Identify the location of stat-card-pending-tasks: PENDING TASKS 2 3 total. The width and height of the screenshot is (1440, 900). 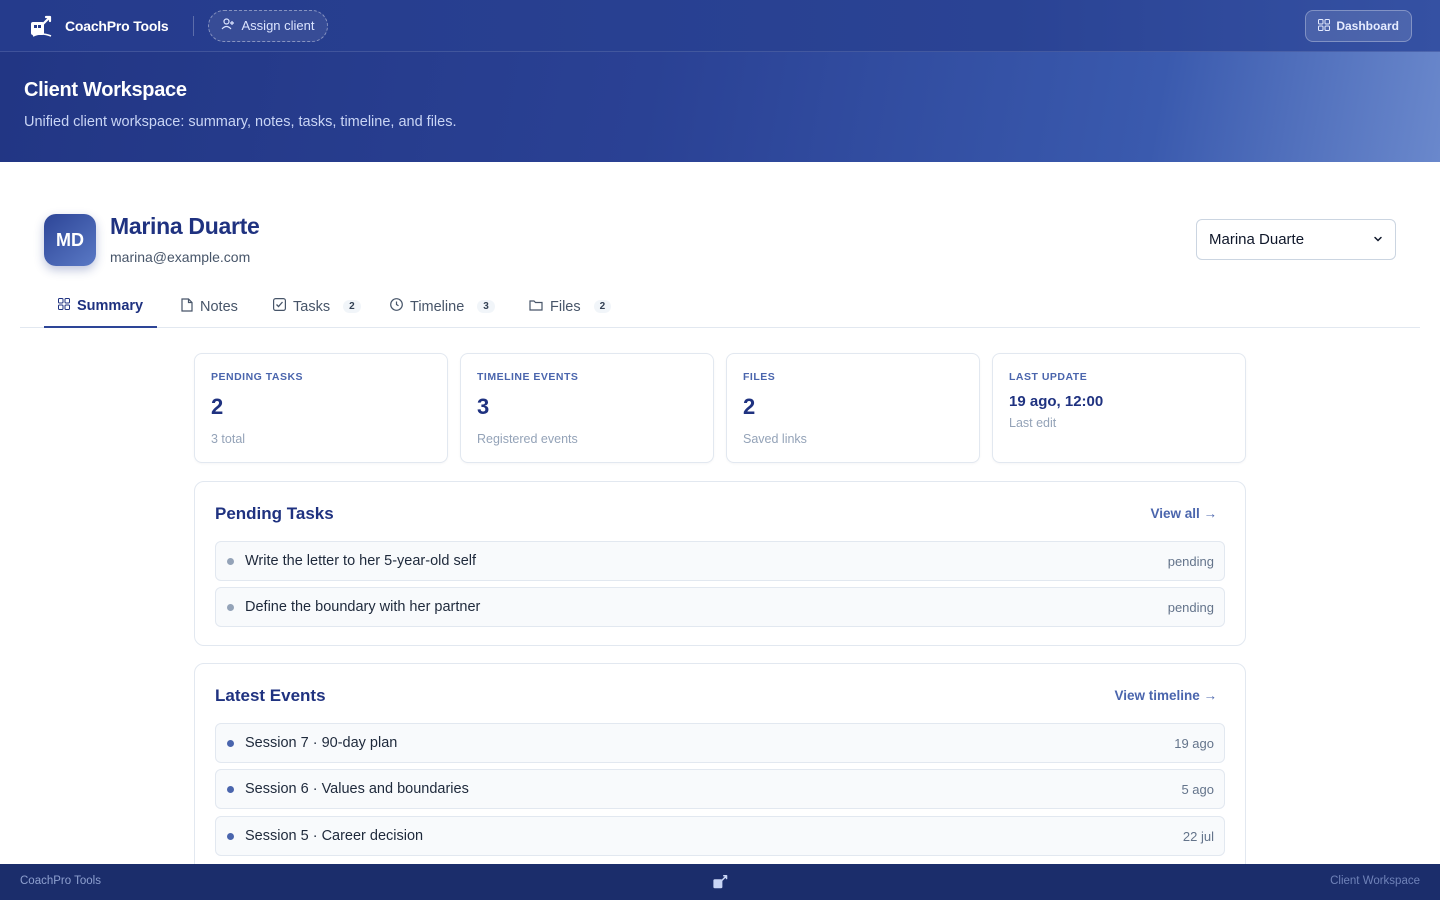
(321, 408).